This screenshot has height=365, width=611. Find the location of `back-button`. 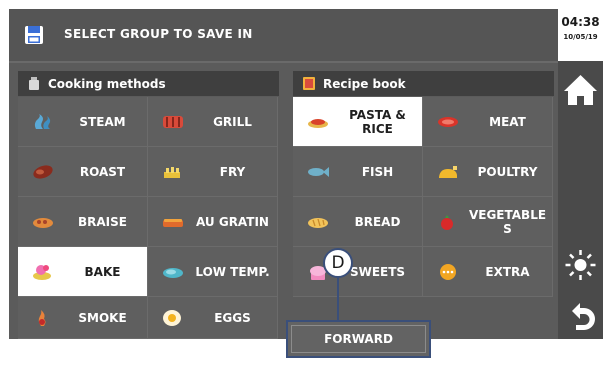

back-button is located at coordinates (580, 317).